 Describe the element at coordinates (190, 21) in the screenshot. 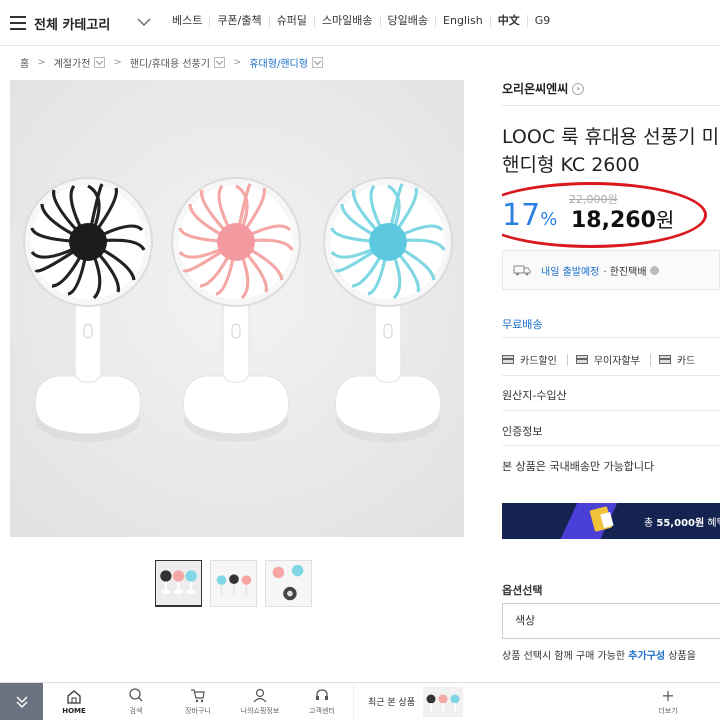

I see `nav-best: 베스트` at that location.